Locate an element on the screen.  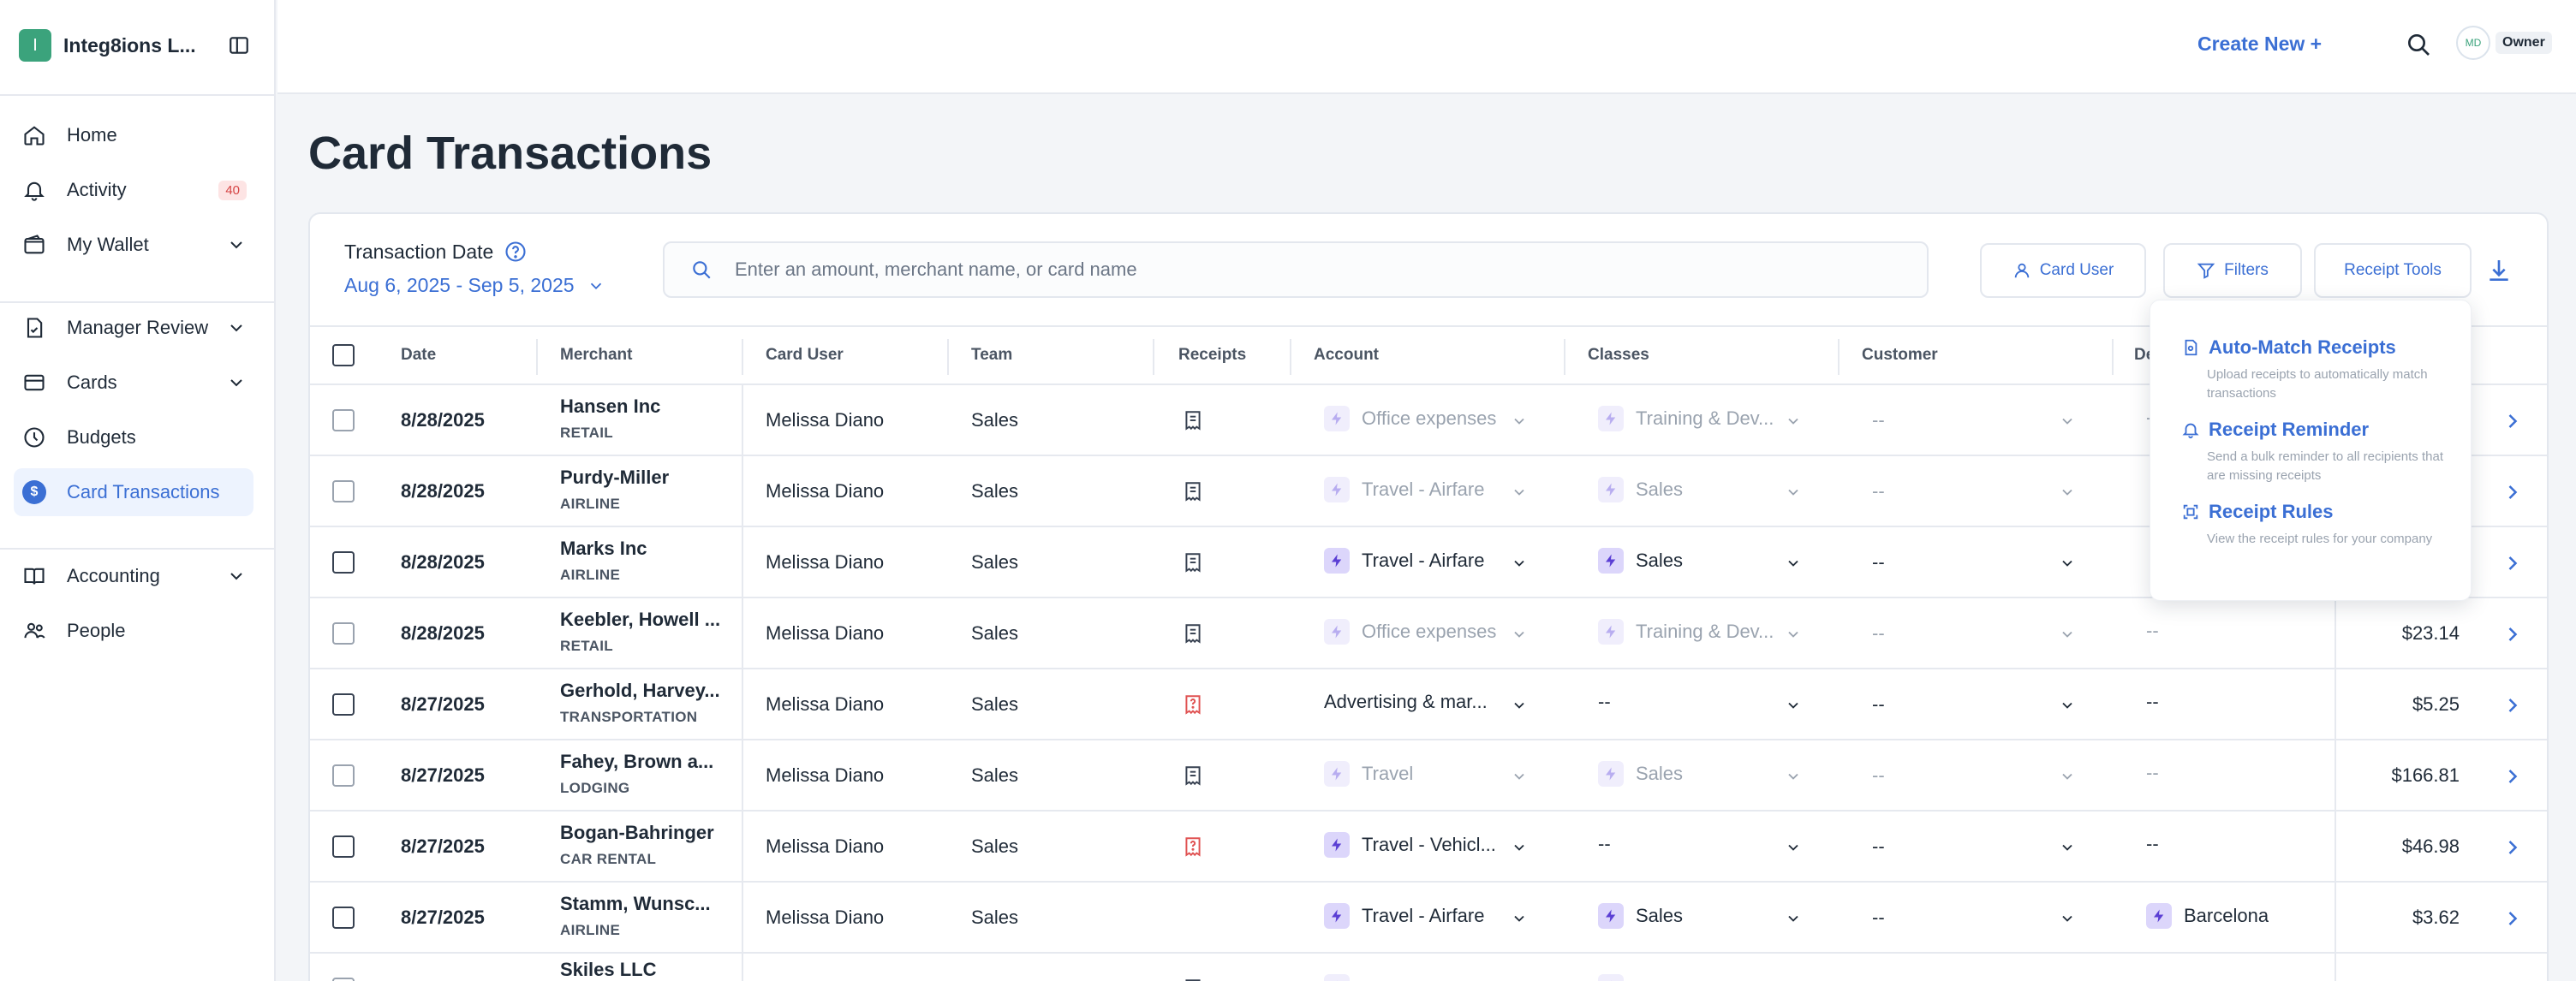
nav-item-home: Home is located at coordinates (133, 135).